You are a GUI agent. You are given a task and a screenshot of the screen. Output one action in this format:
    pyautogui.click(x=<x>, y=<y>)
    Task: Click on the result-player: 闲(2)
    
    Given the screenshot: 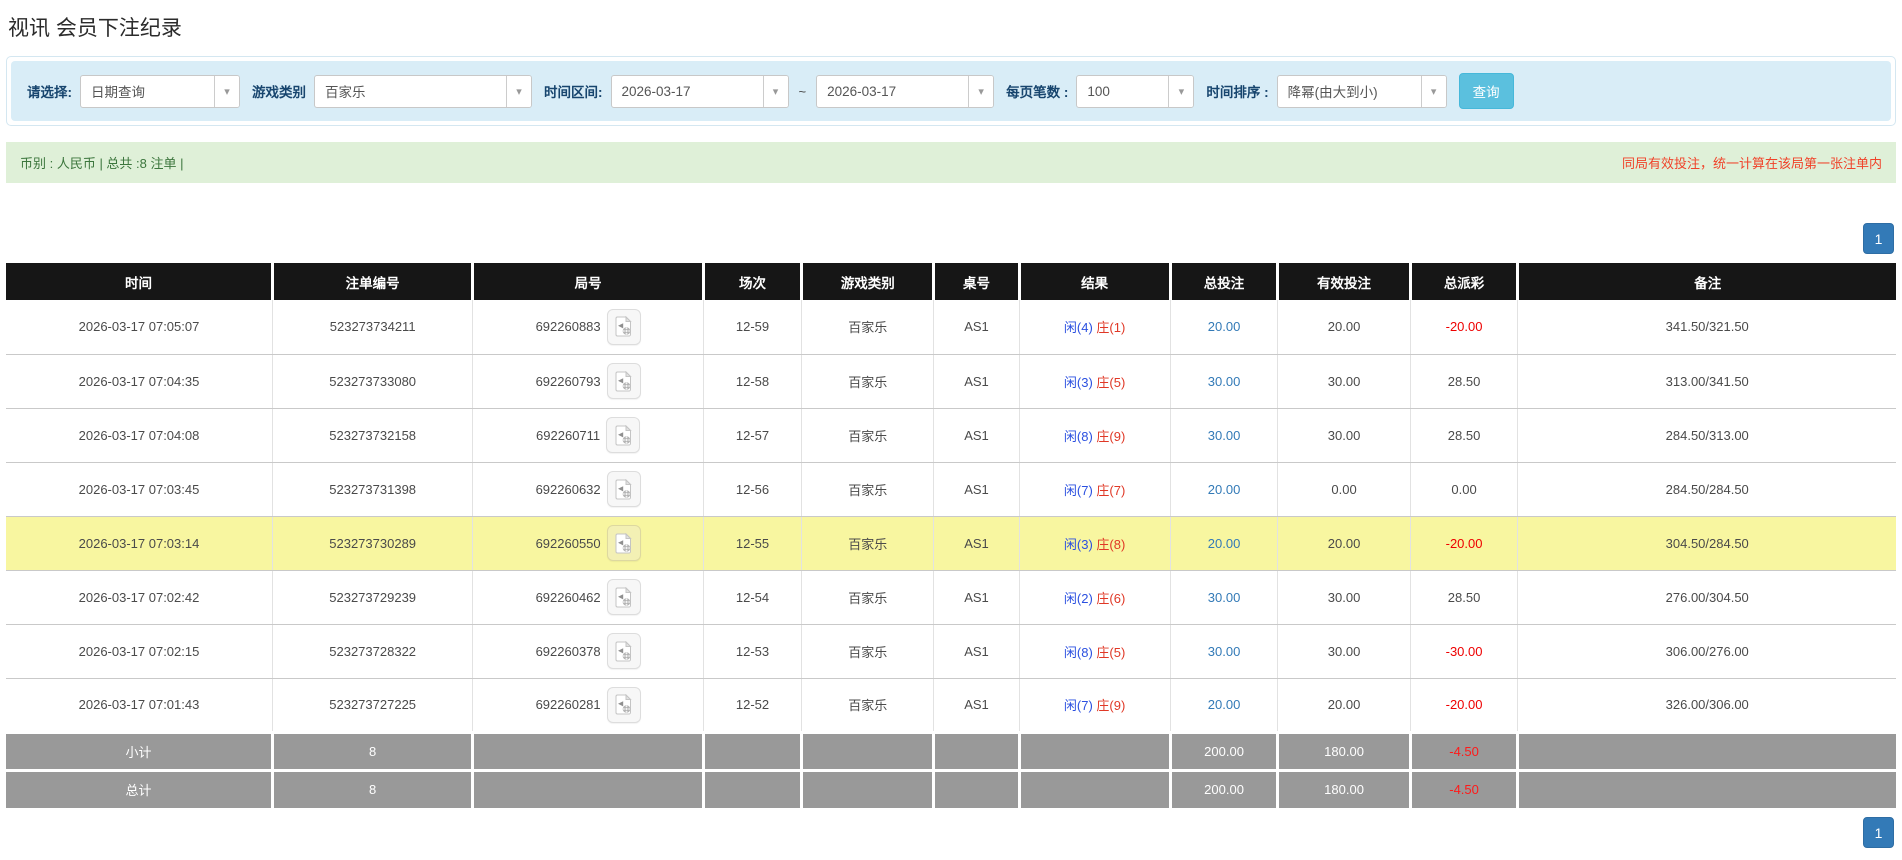 What is the action you would take?
    pyautogui.click(x=1078, y=598)
    